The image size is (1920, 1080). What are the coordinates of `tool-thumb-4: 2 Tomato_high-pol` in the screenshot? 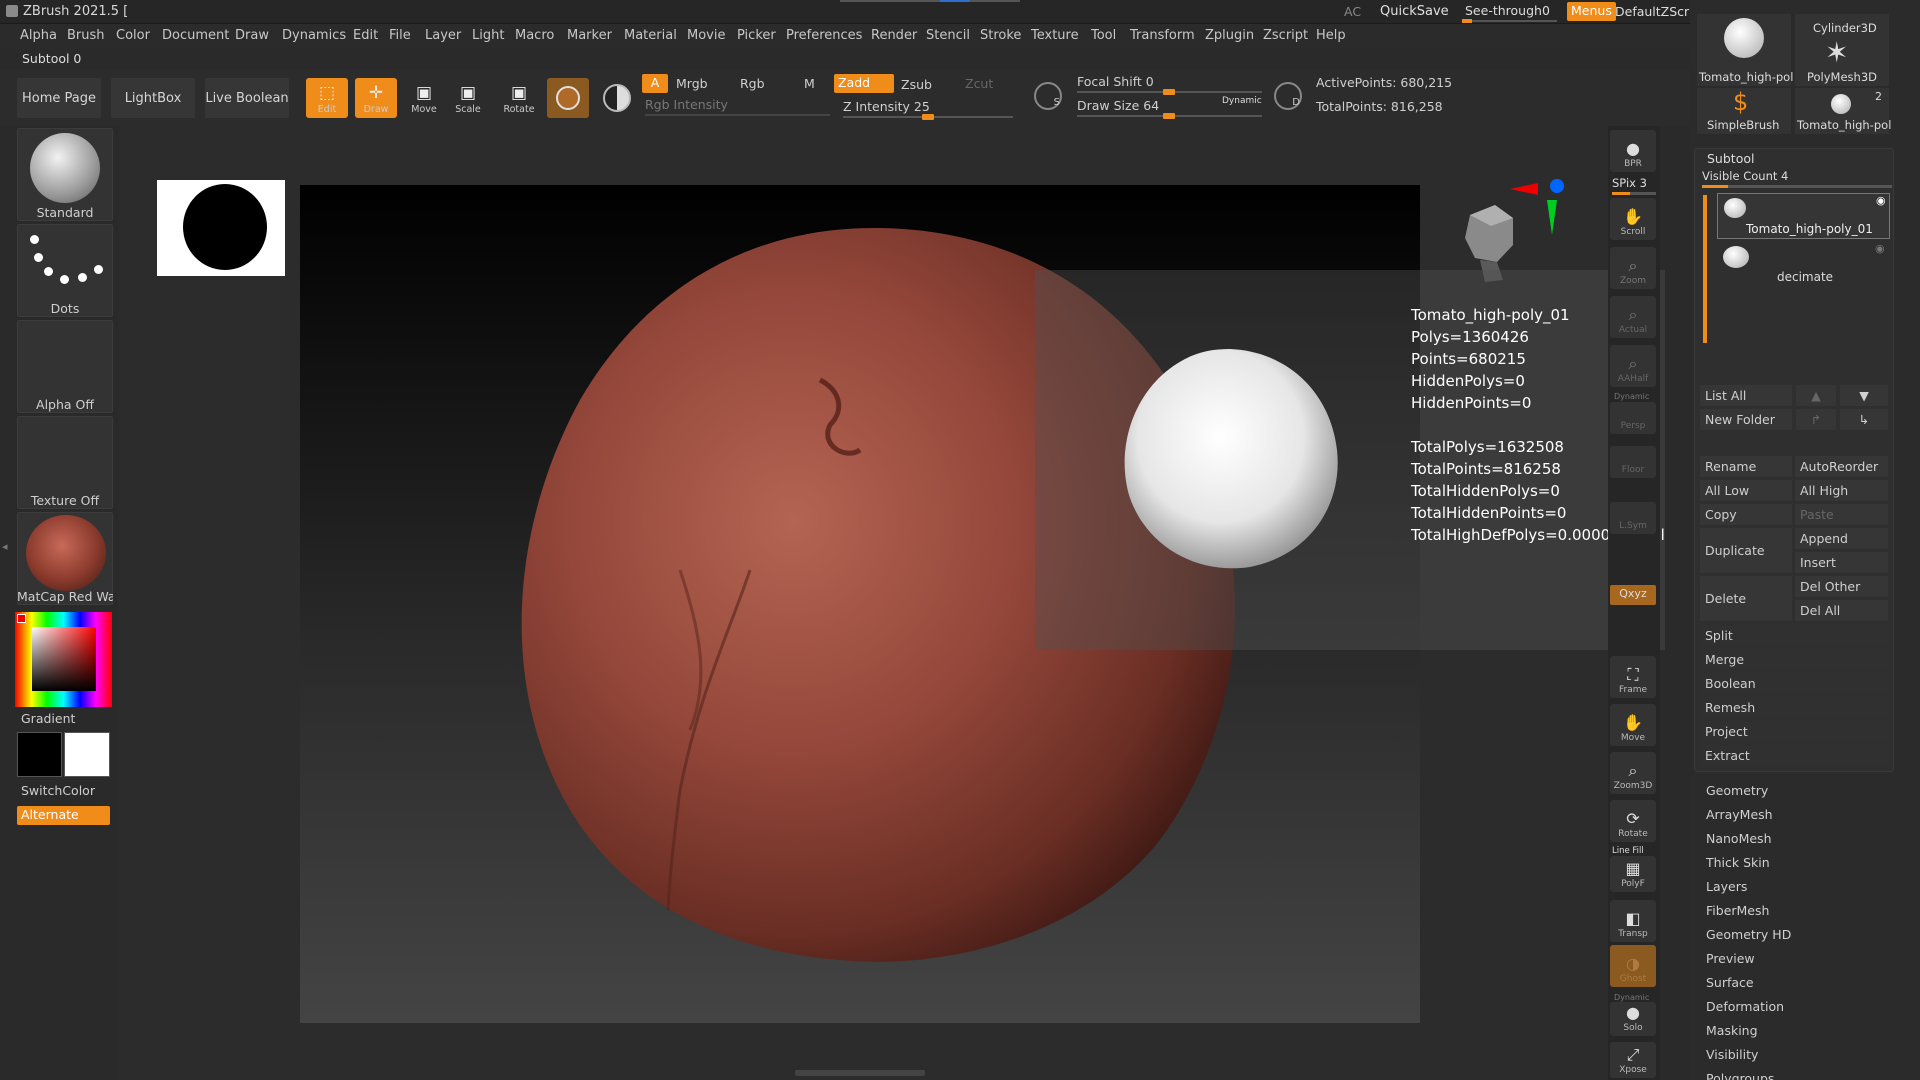 It's located at (1843, 111).